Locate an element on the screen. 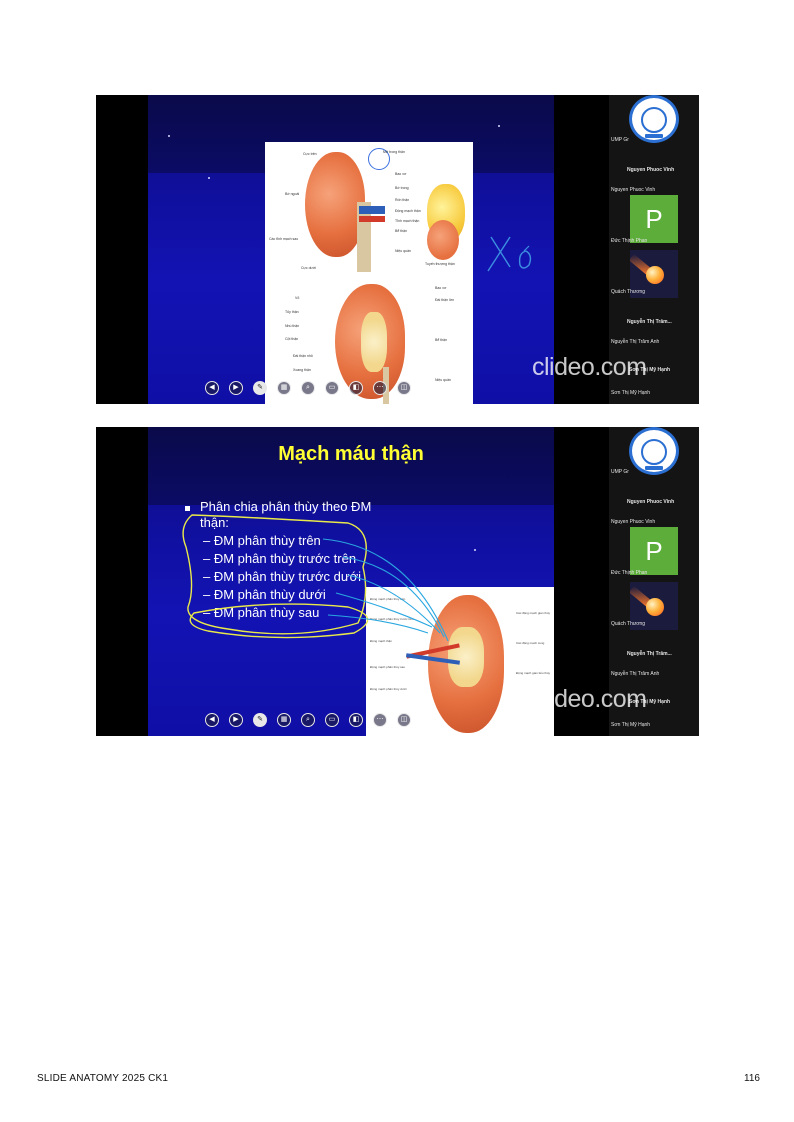 The image size is (794, 1122). camera-button: ▭ is located at coordinates (332, 720).